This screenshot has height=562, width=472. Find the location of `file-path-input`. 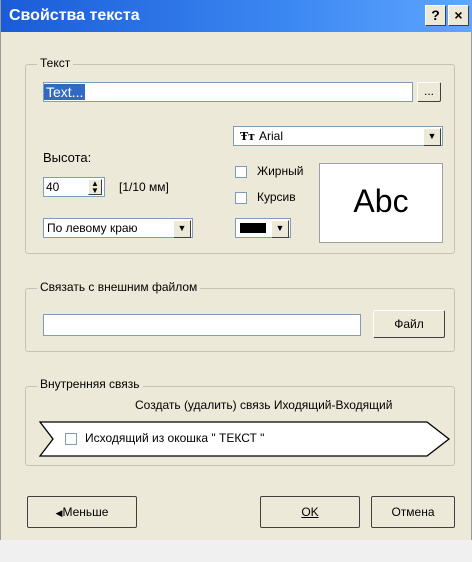

file-path-input is located at coordinates (202, 325).